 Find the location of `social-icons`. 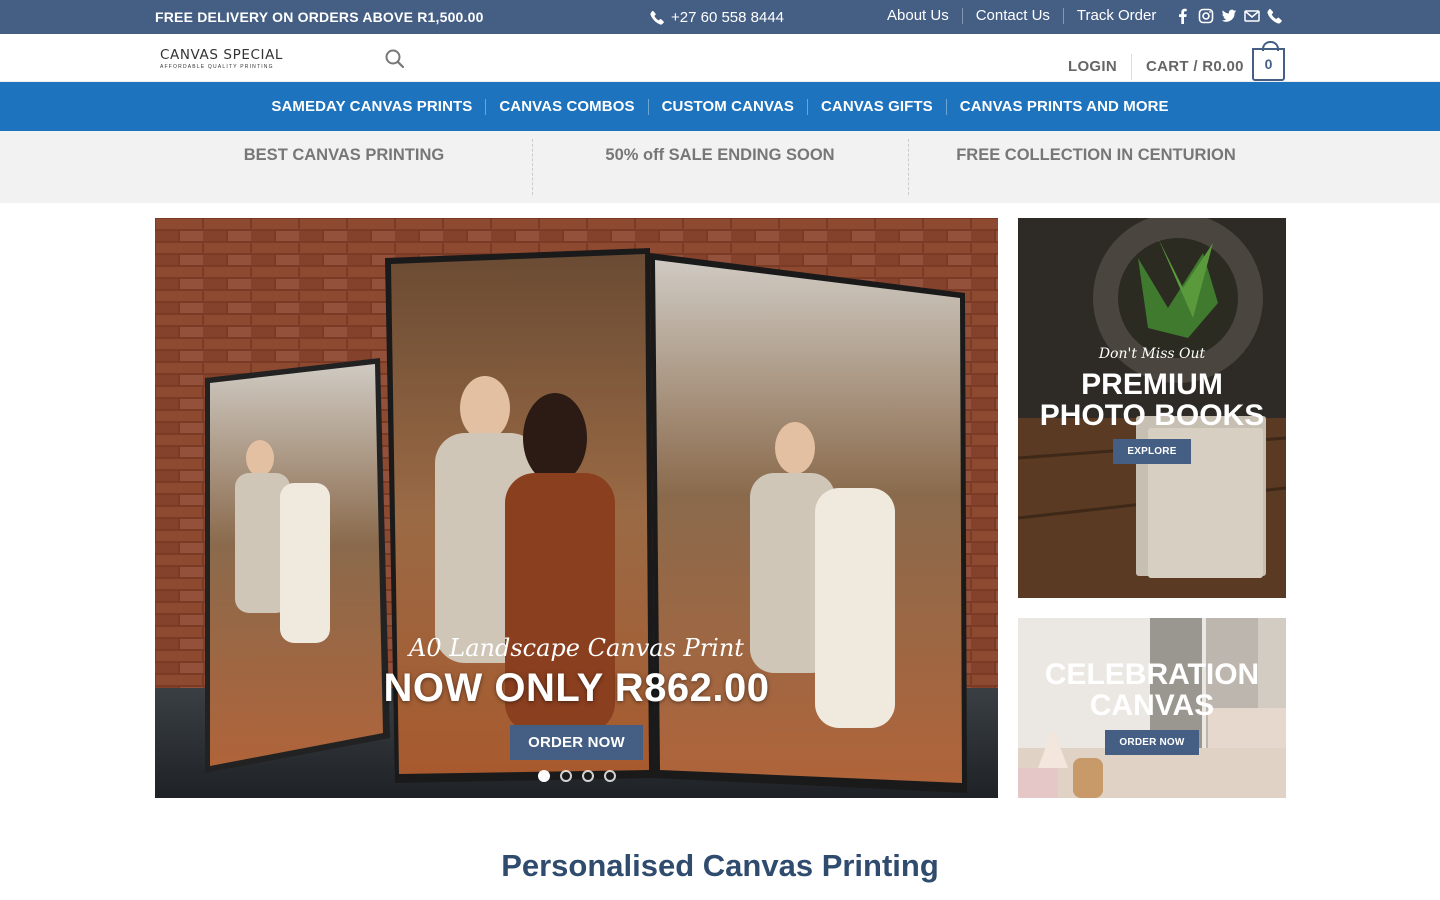

social-icons is located at coordinates (1229, 16).